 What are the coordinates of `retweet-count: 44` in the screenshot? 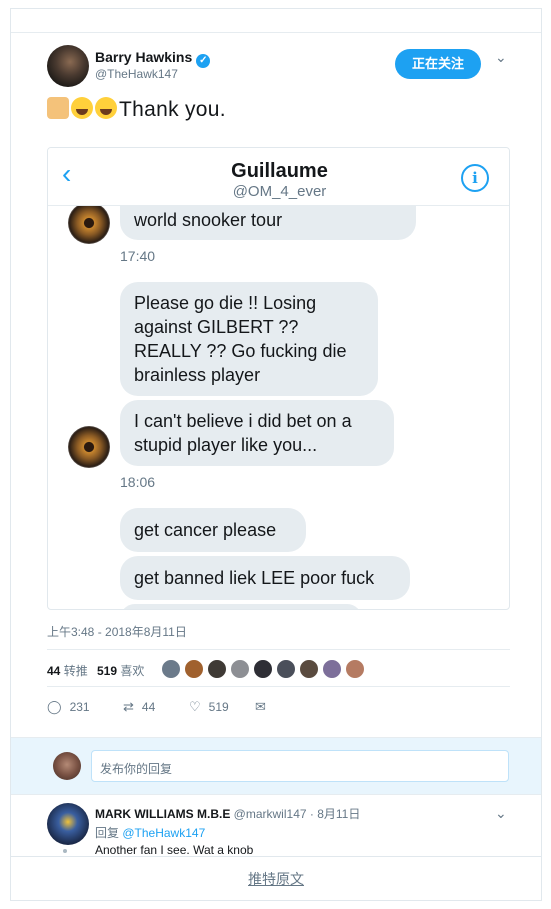 It's located at (54, 671).